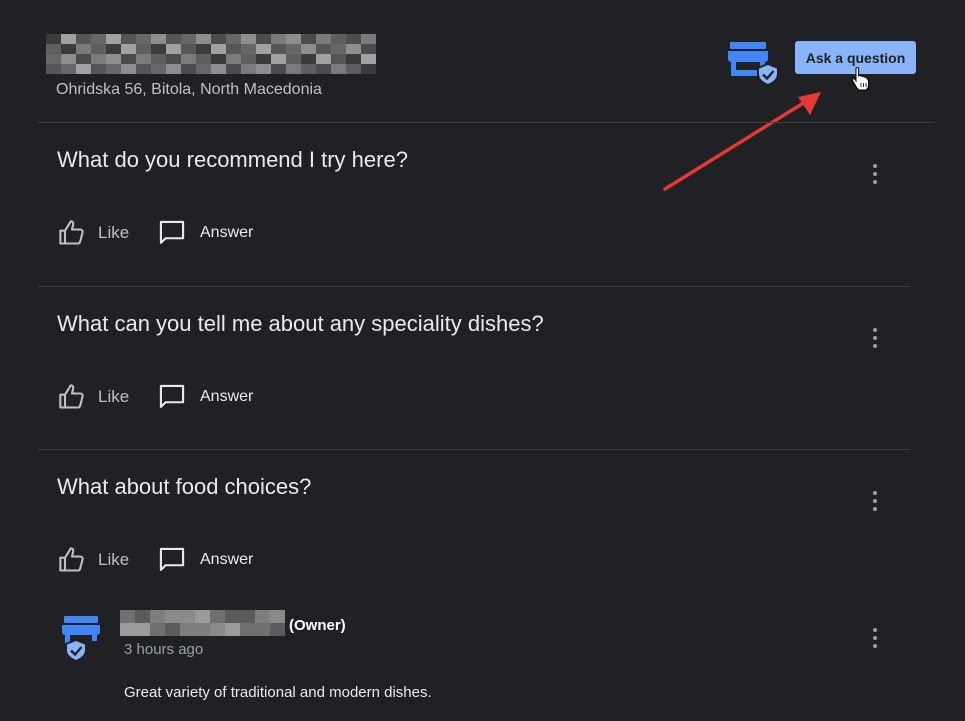 This screenshot has width=965, height=721. I want to click on owner-tag: (Owner), so click(317, 625).